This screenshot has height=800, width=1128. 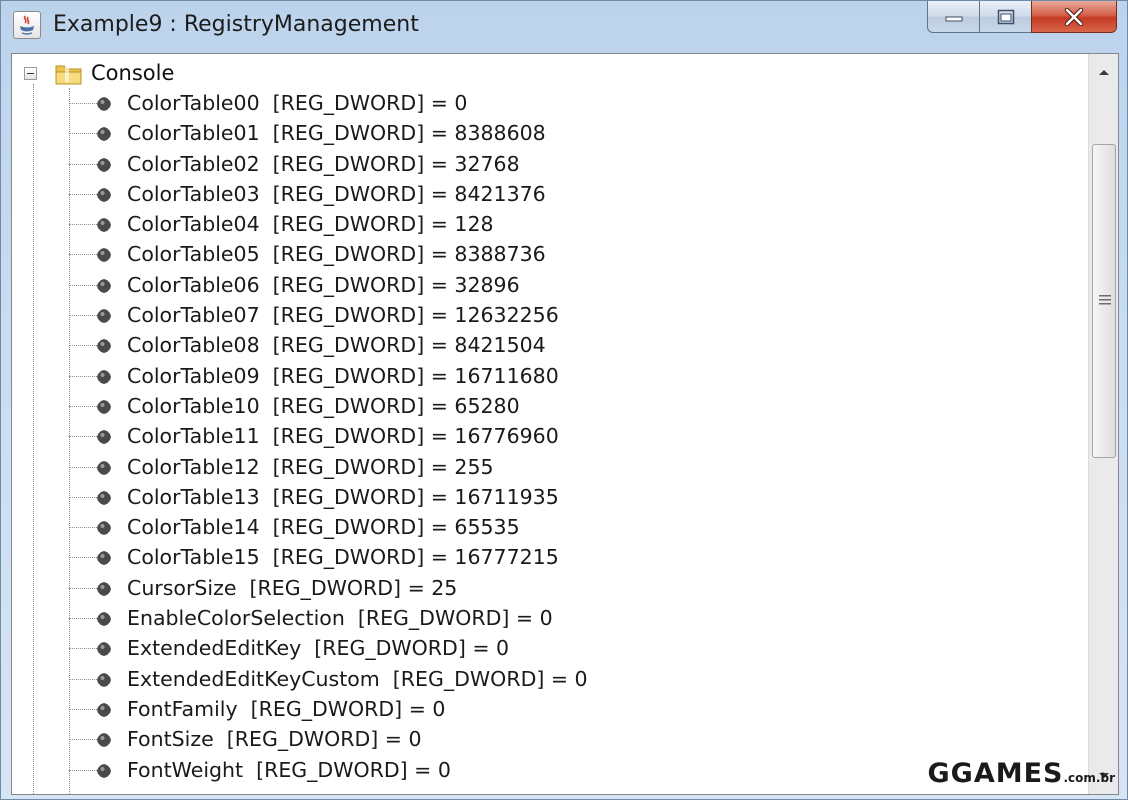 I want to click on java-app-icon, so click(x=27, y=25).